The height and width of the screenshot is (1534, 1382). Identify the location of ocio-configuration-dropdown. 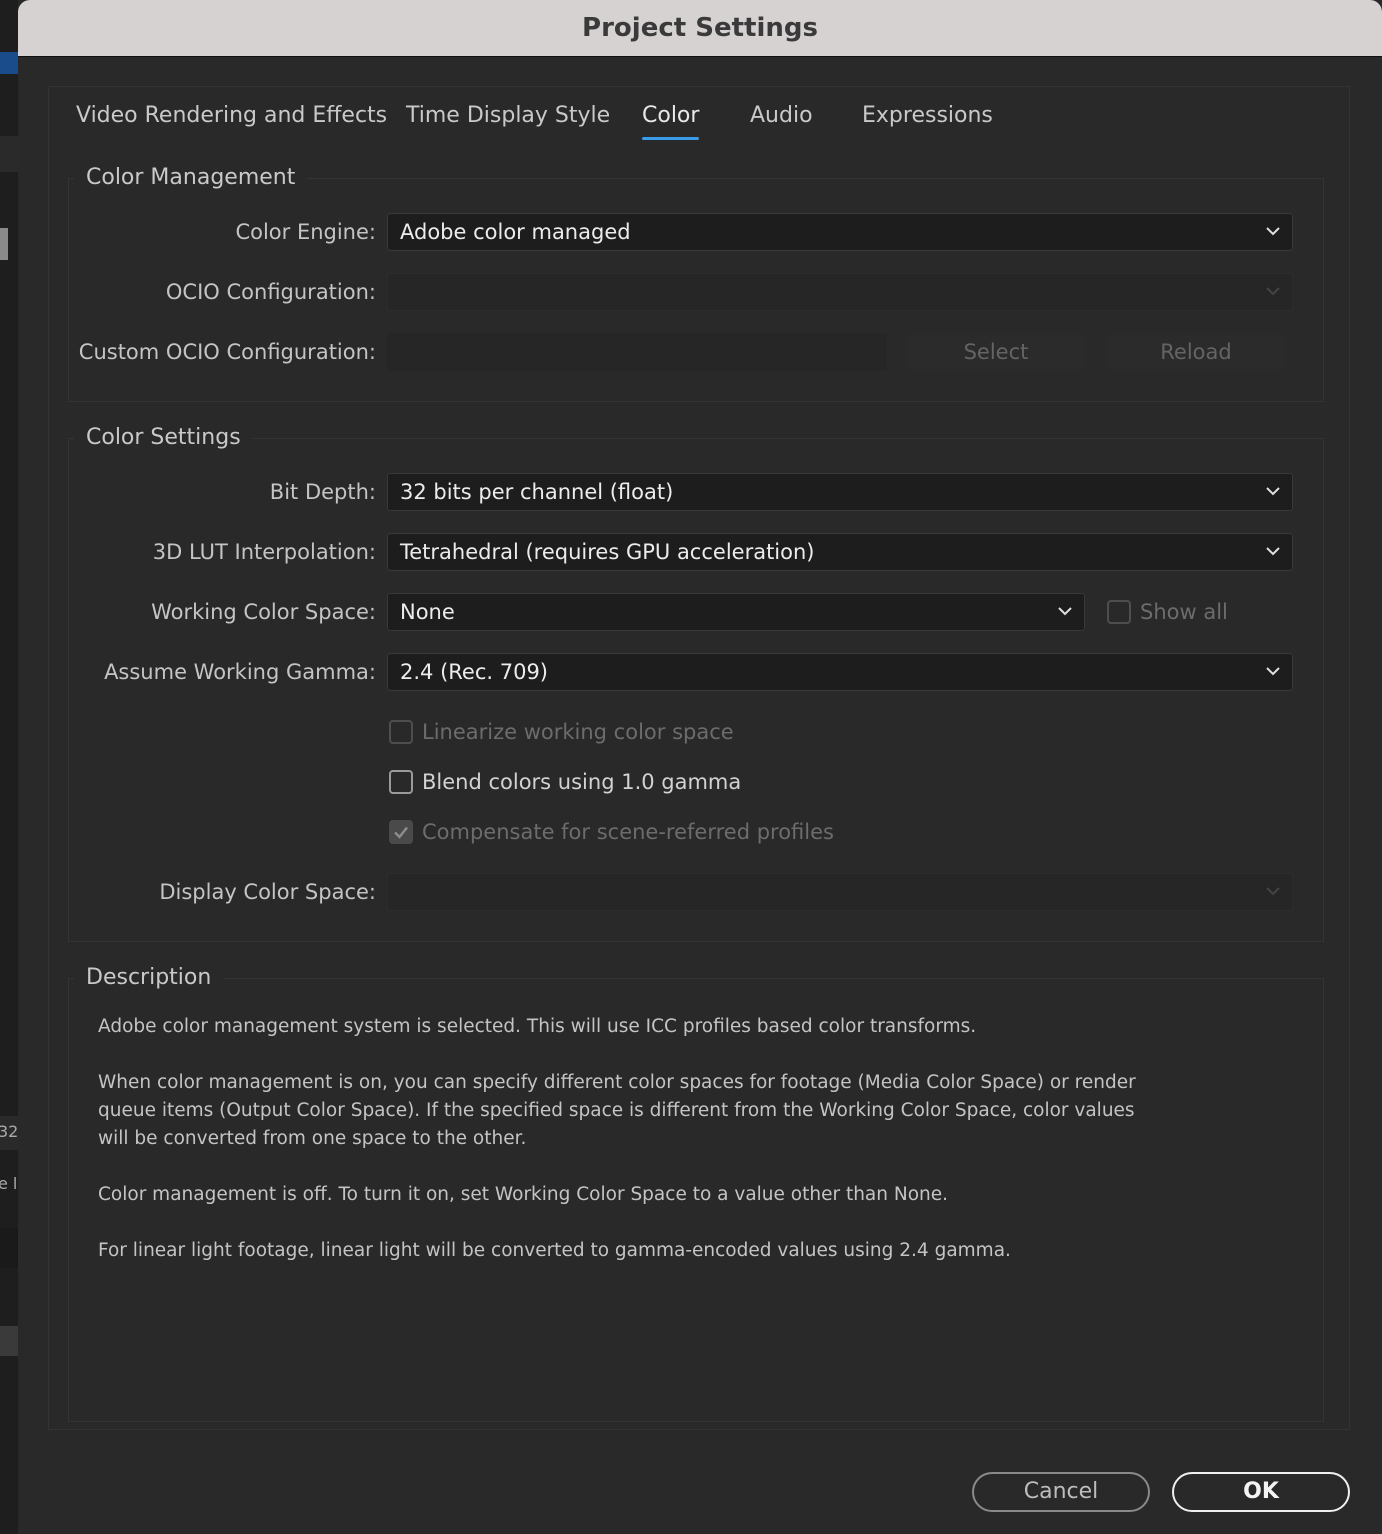
(840, 292).